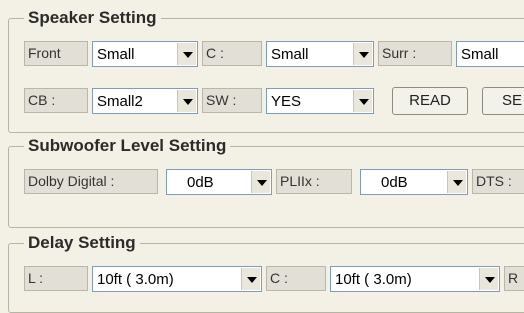 This screenshot has width=524, height=313. Describe the element at coordinates (116, 54) in the screenshot. I see `front-select-value: Small` at that location.